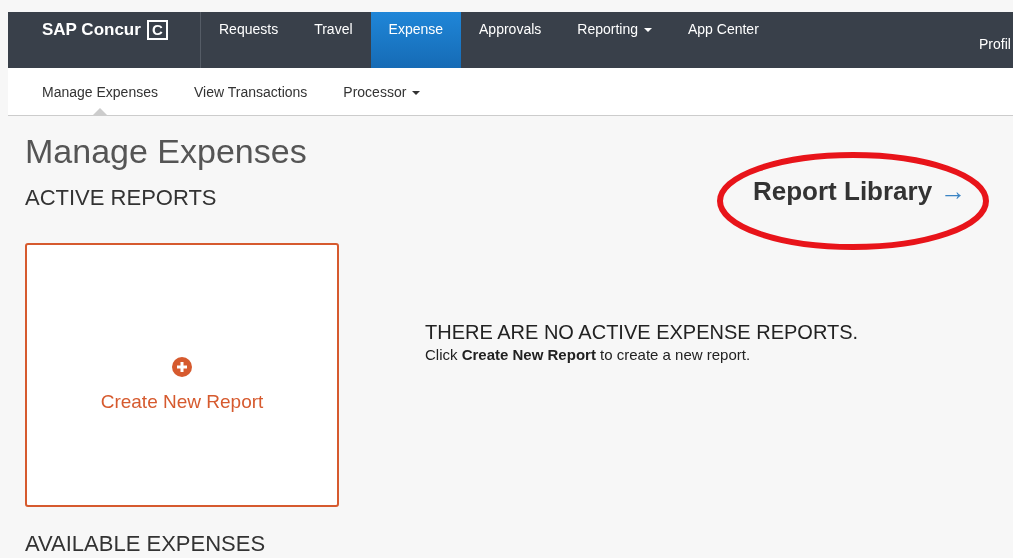 This screenshot has height=558, width=1013. Describe the element at coordinates (249, 40) in the screenshot. I see `nav-tab: Requests` at that location.